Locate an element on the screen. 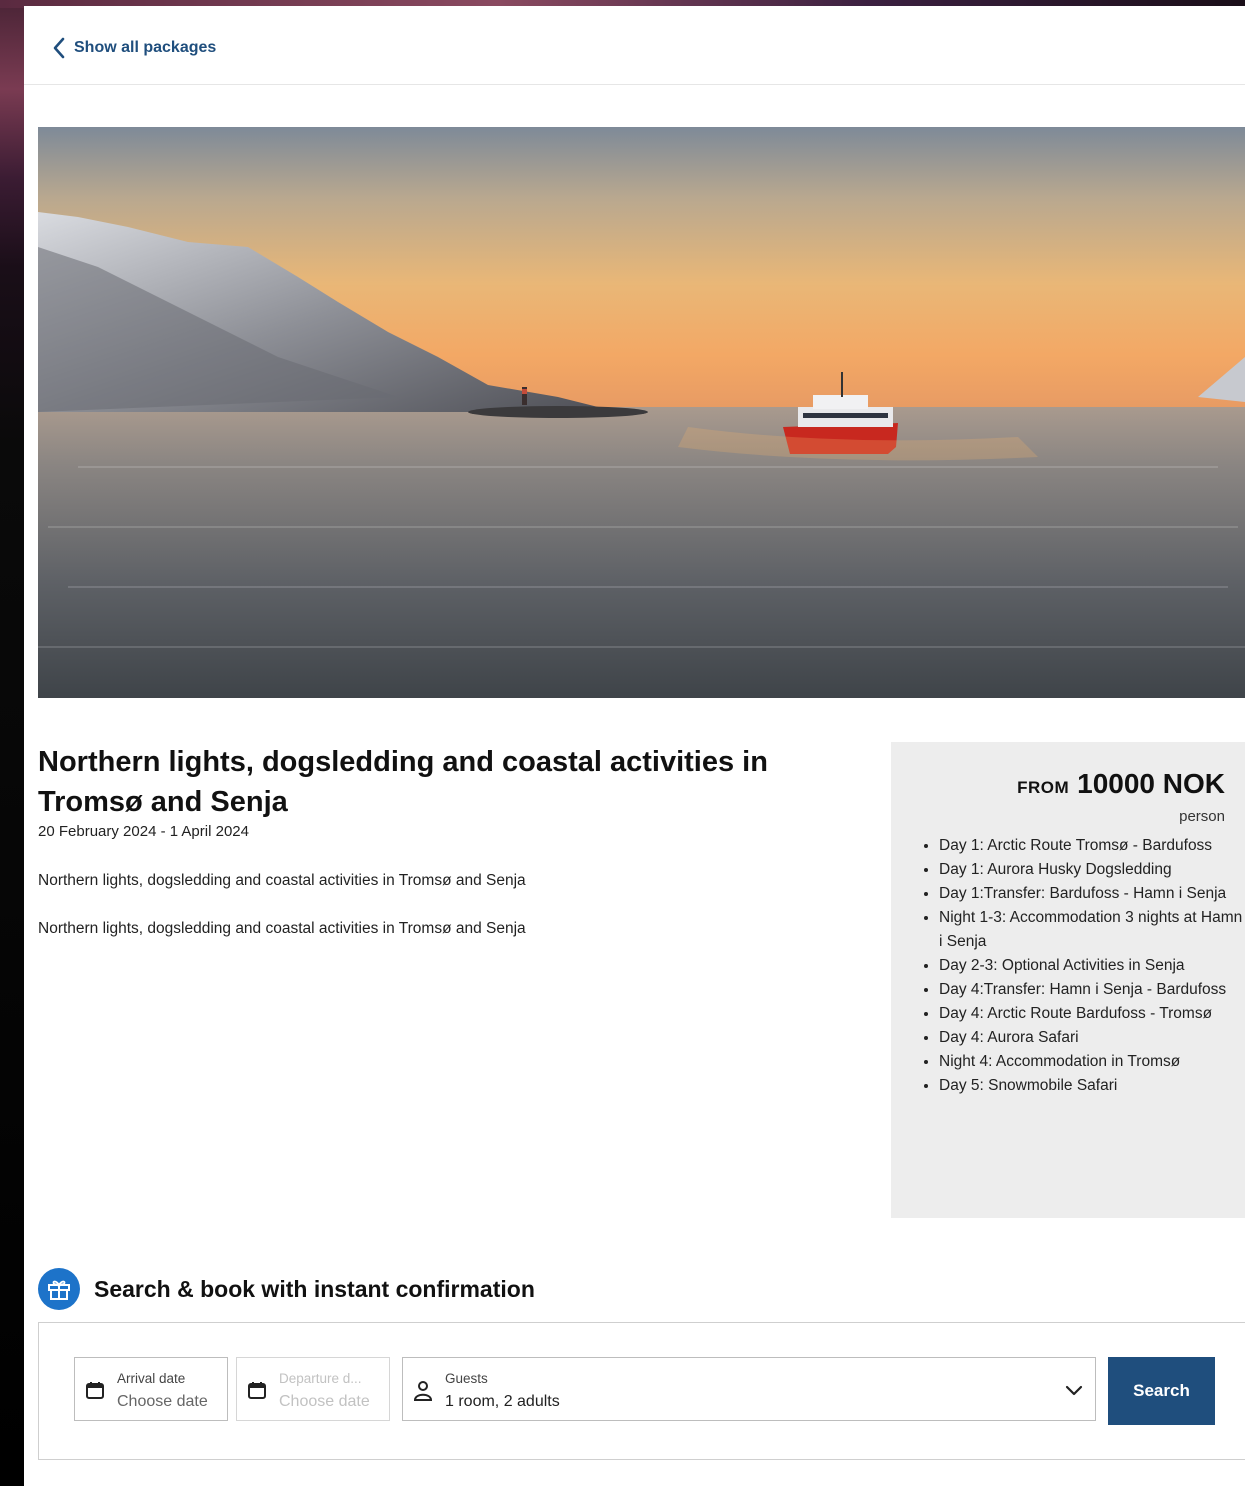  package-dates: 20 February 2024 - 1 April 2024 is located at coordinates (143, 831).